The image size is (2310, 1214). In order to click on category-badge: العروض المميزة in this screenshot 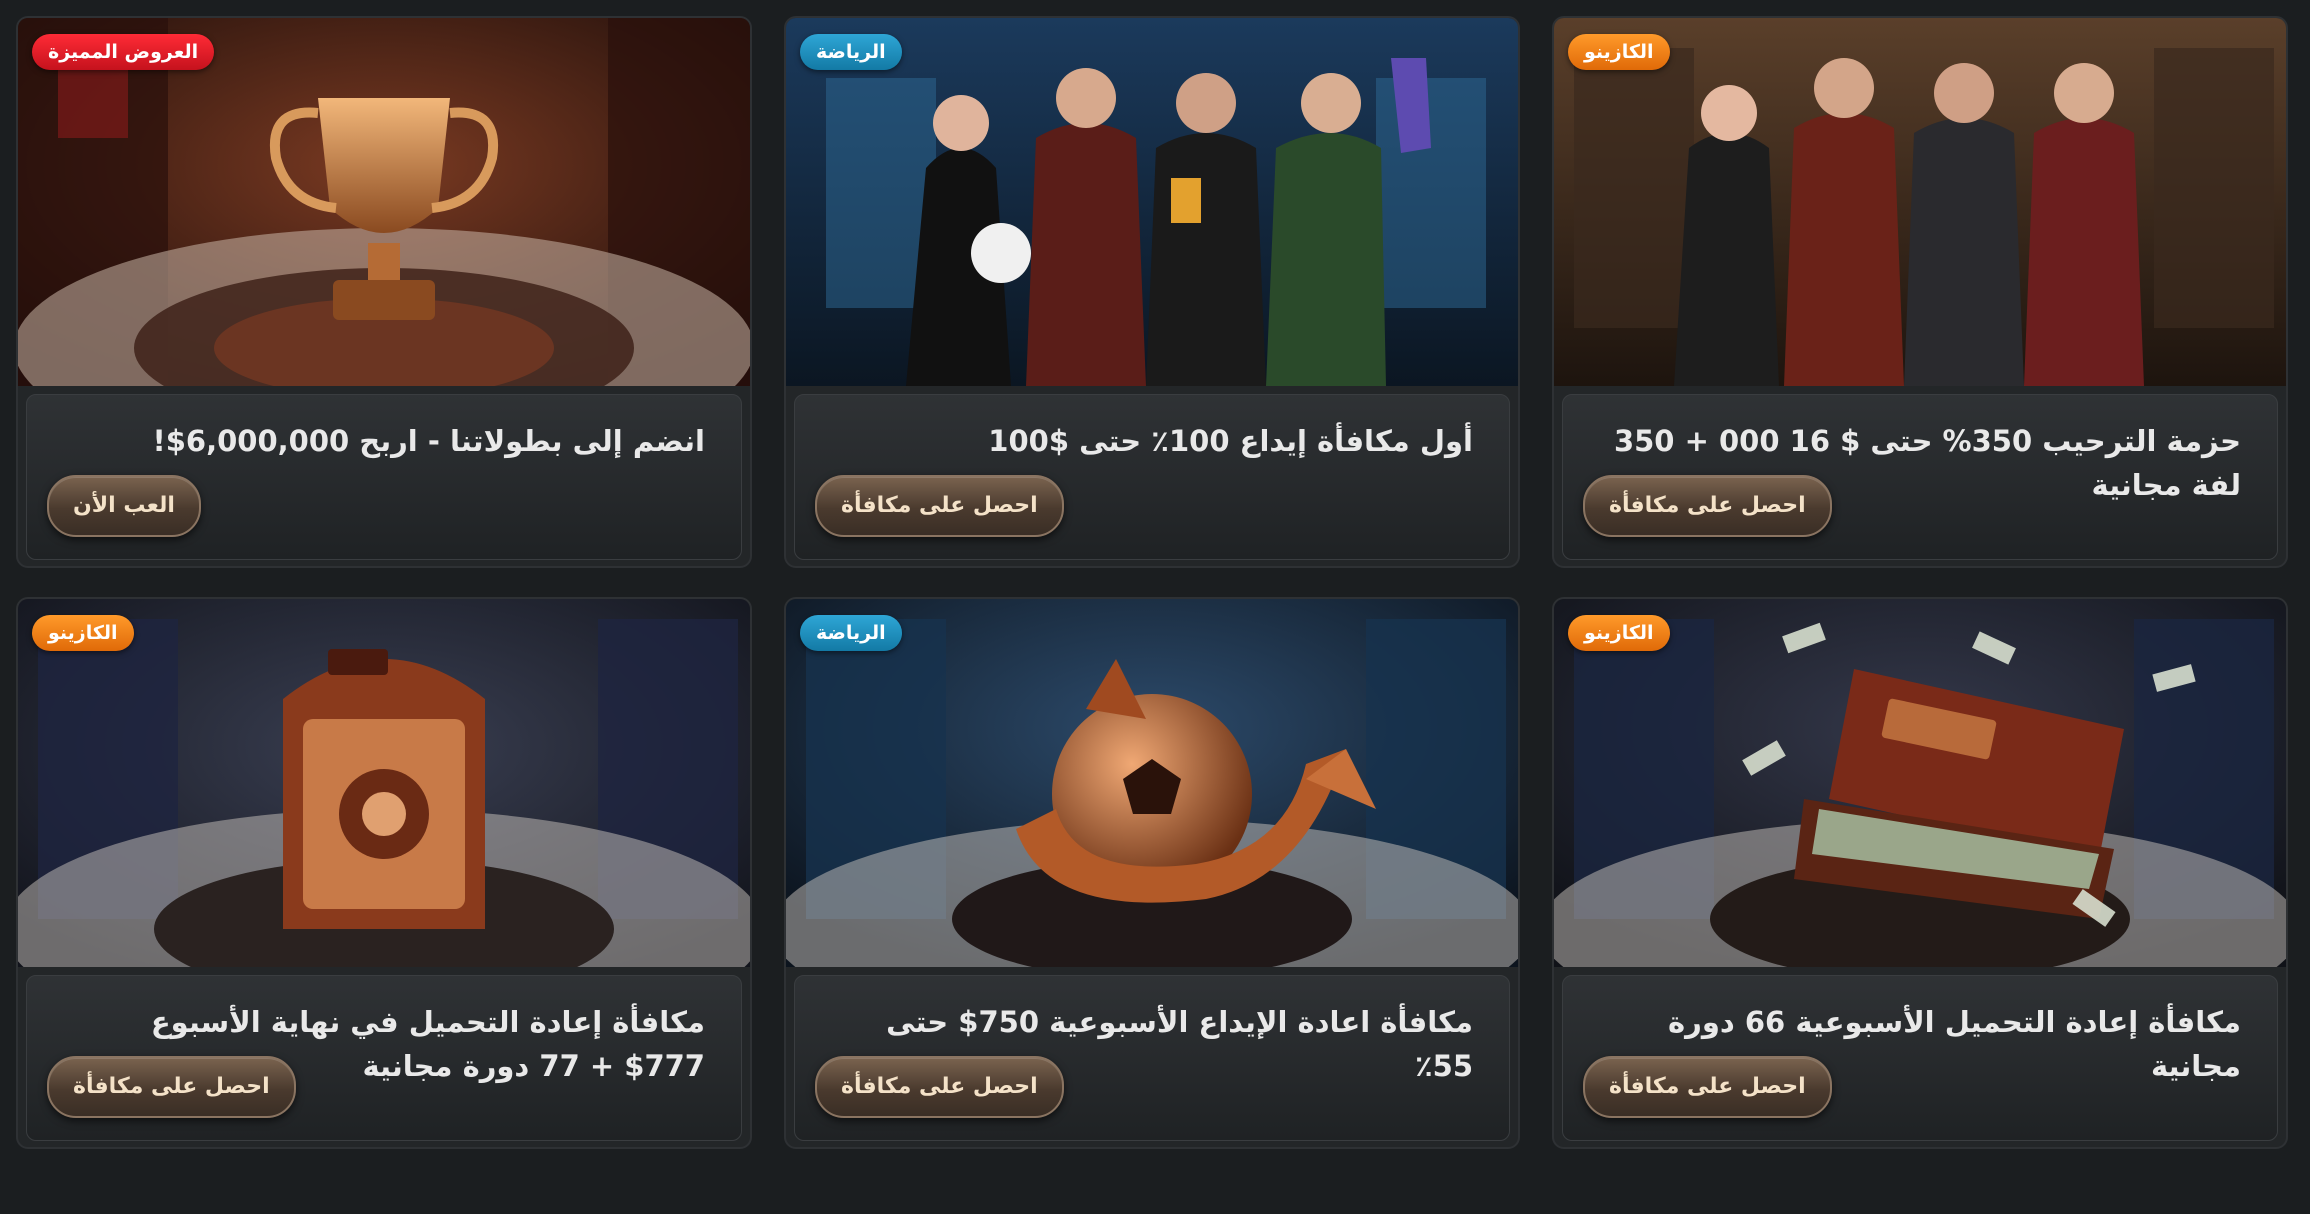, I will do `click(123, 52)`.